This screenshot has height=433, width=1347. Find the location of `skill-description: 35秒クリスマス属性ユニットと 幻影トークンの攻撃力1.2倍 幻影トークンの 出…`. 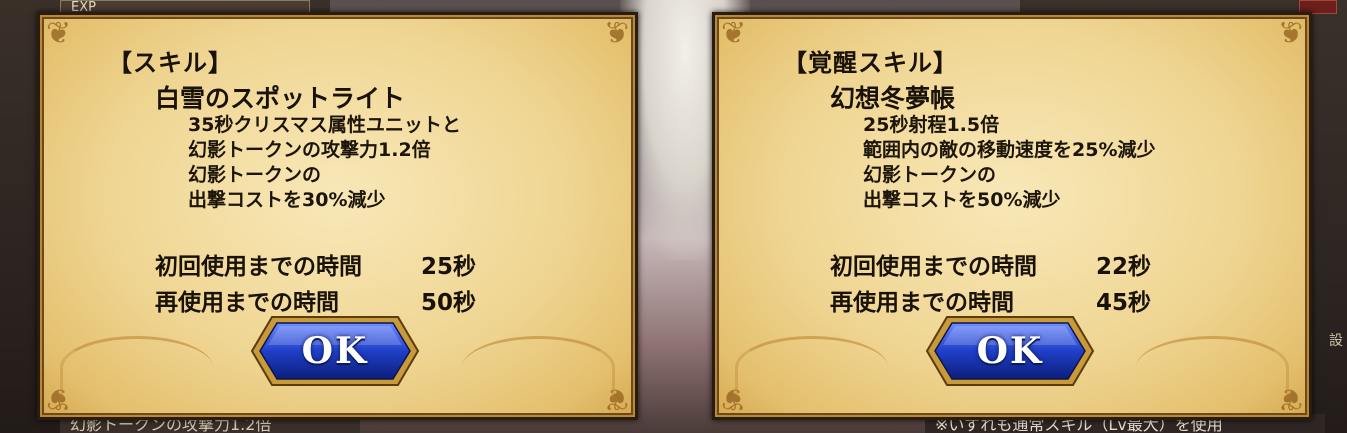

skill-description: 35秒クリスマス属性ユニットと 幻影トークンの攻撃力1.2倍 幻影トークンの 出… is located at coordinates (324, 163).